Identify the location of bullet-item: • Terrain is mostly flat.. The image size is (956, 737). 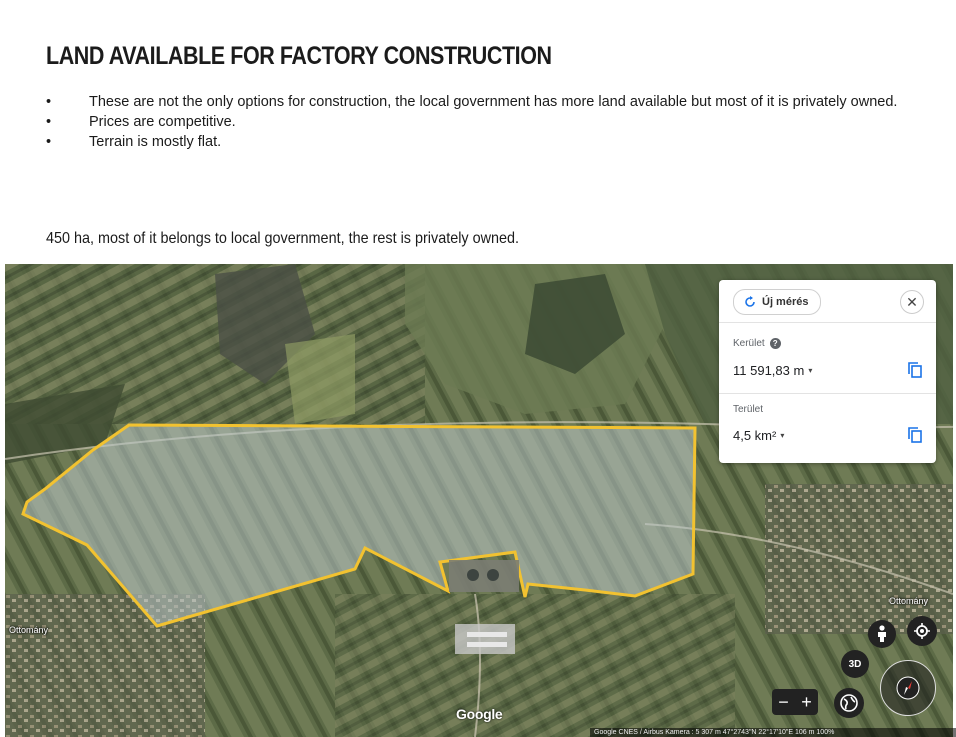
(486, 142).